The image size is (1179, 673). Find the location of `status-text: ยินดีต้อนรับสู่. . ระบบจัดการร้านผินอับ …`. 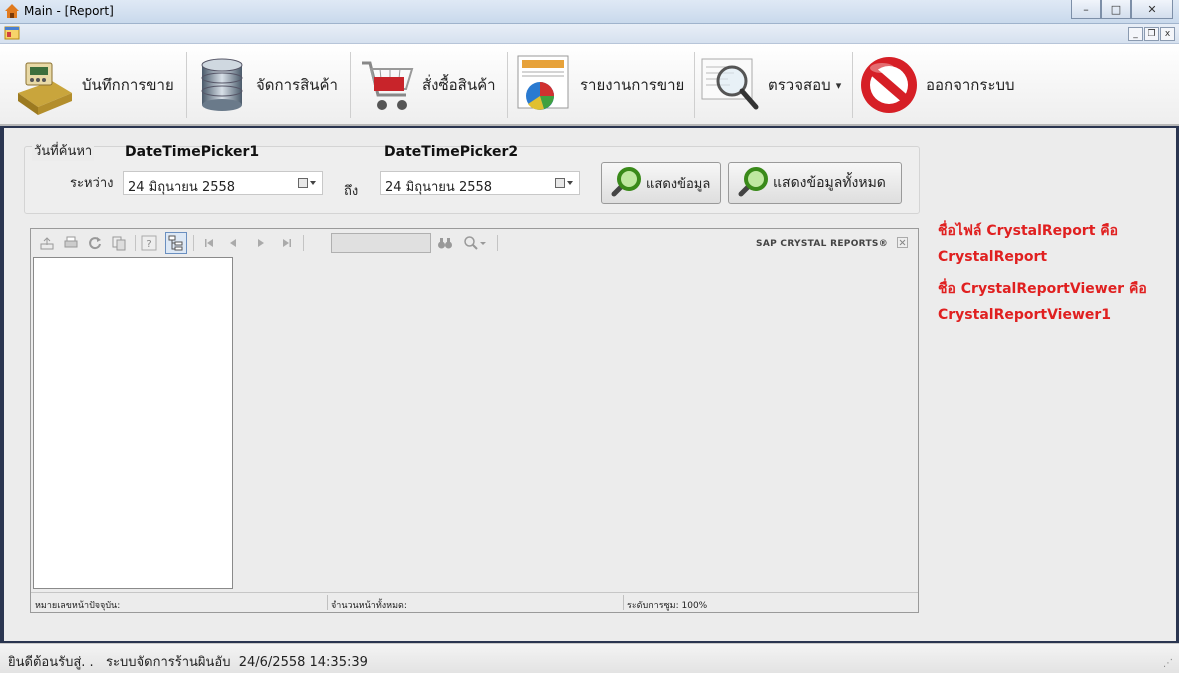

status-text: ยินดีต้อนรับสู่. . ระบบจัดการร้านผินอับ … is located at coordinates (188, 662).